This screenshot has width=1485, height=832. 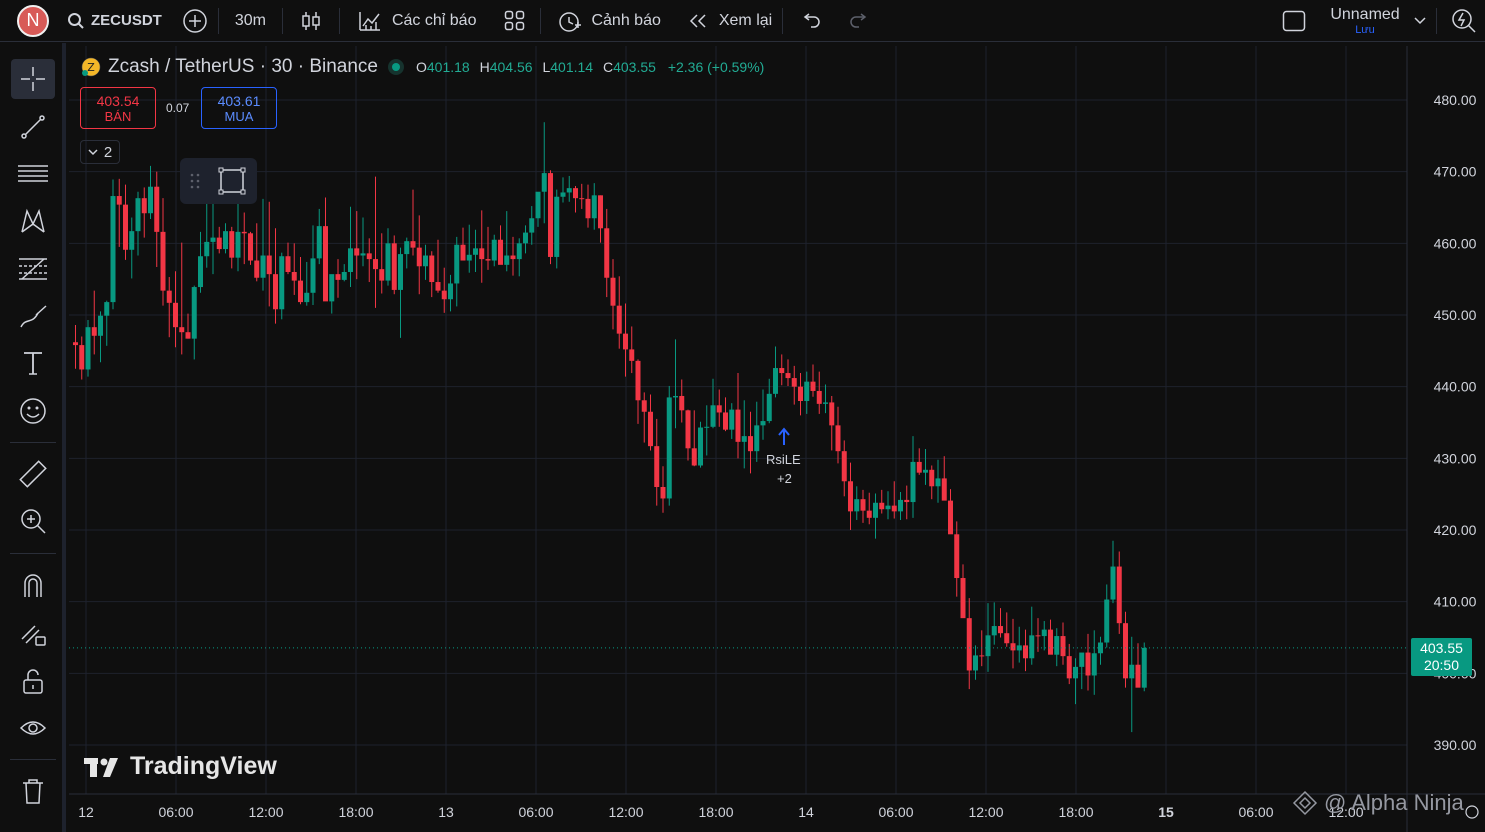 What do you see at coordinates (606, 21) in the screenshot?
I see `alerts-button: Cảnh báo` at bounding box center [606, 21].